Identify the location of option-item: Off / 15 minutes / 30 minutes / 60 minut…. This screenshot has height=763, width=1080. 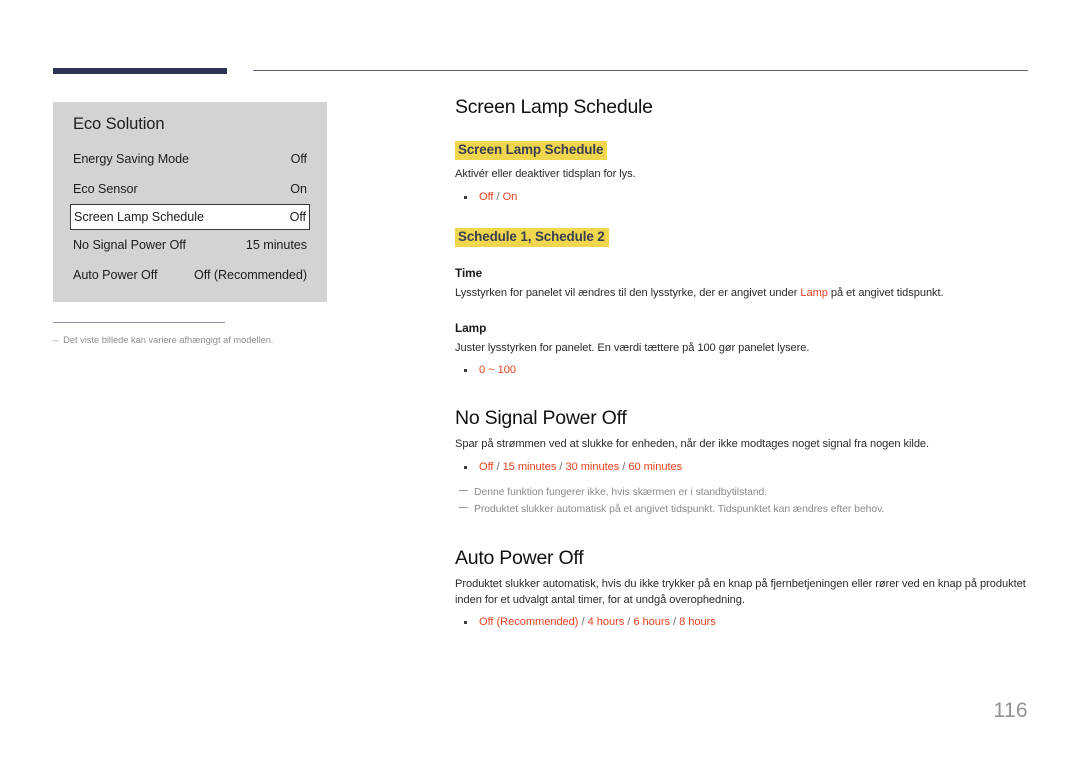
(741, 467).